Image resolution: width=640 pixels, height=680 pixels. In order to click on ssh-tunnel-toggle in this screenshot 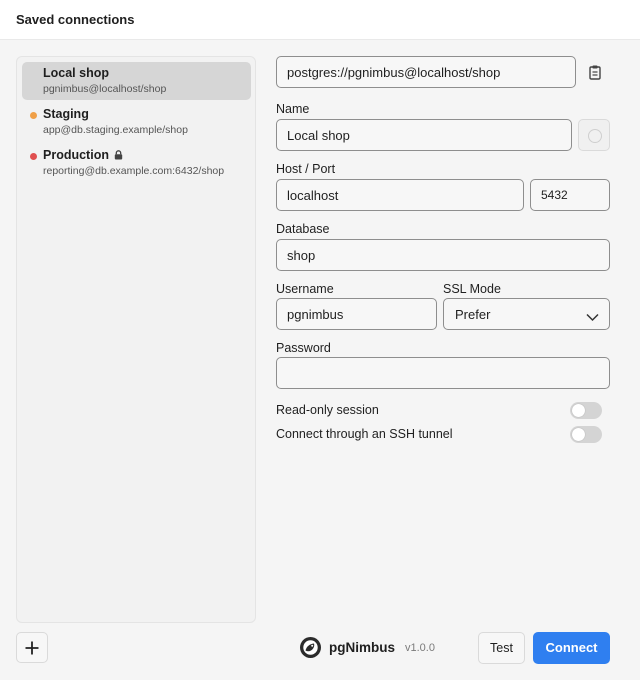, I will do `click(586, 434)`.